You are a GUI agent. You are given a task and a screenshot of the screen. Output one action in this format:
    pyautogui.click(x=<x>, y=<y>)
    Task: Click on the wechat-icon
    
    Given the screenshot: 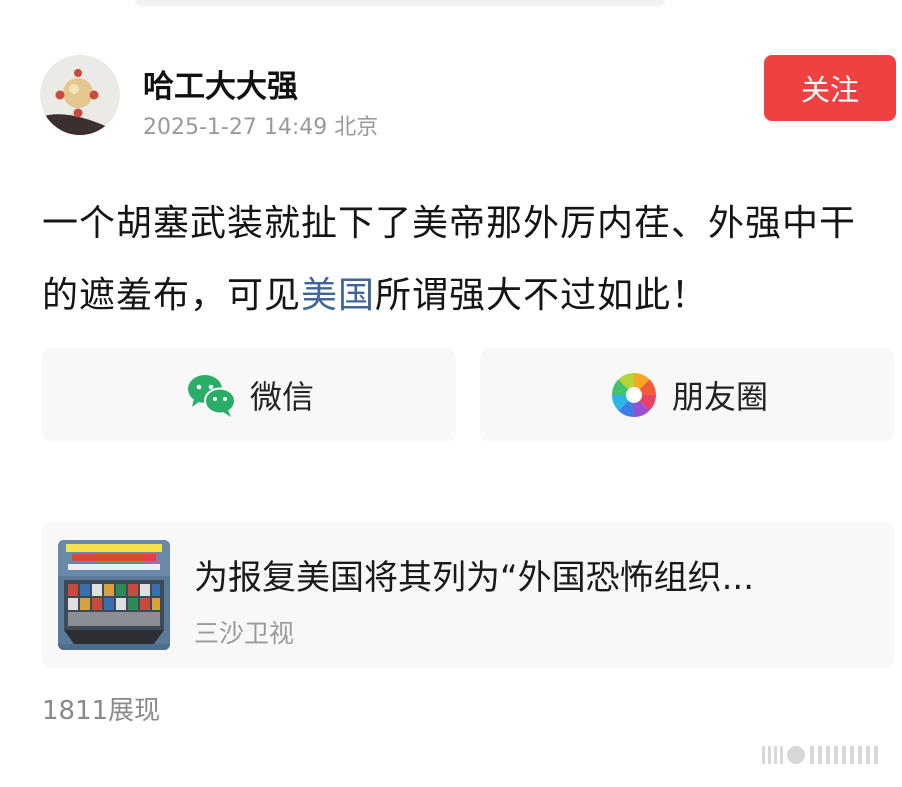 What is the action you would take?
    pyautogui.click(x=212, y=395)
    